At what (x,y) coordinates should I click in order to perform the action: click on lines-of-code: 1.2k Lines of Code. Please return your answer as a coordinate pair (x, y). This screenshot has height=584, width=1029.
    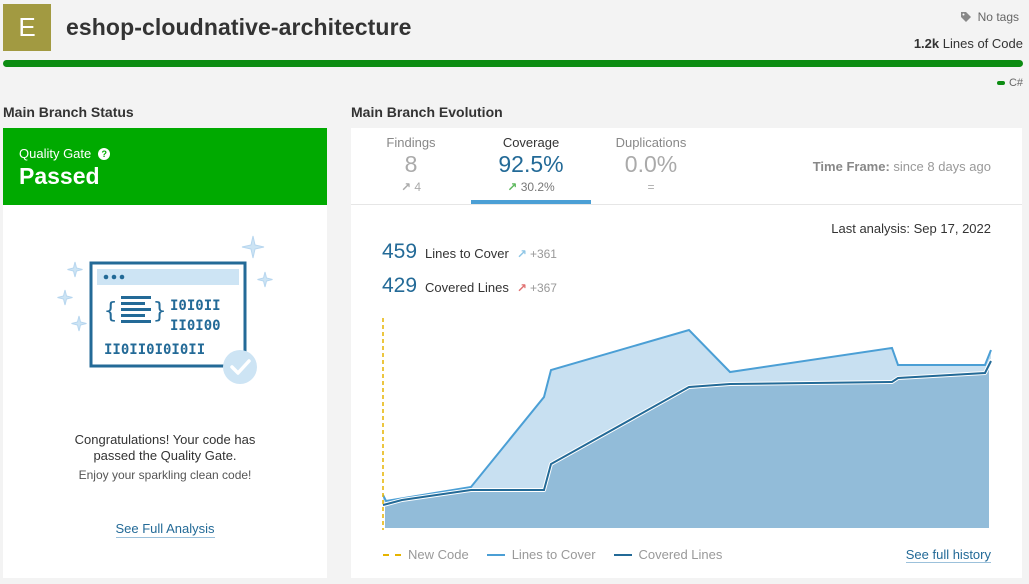
    Looking at the image, I should click on (968, 43).